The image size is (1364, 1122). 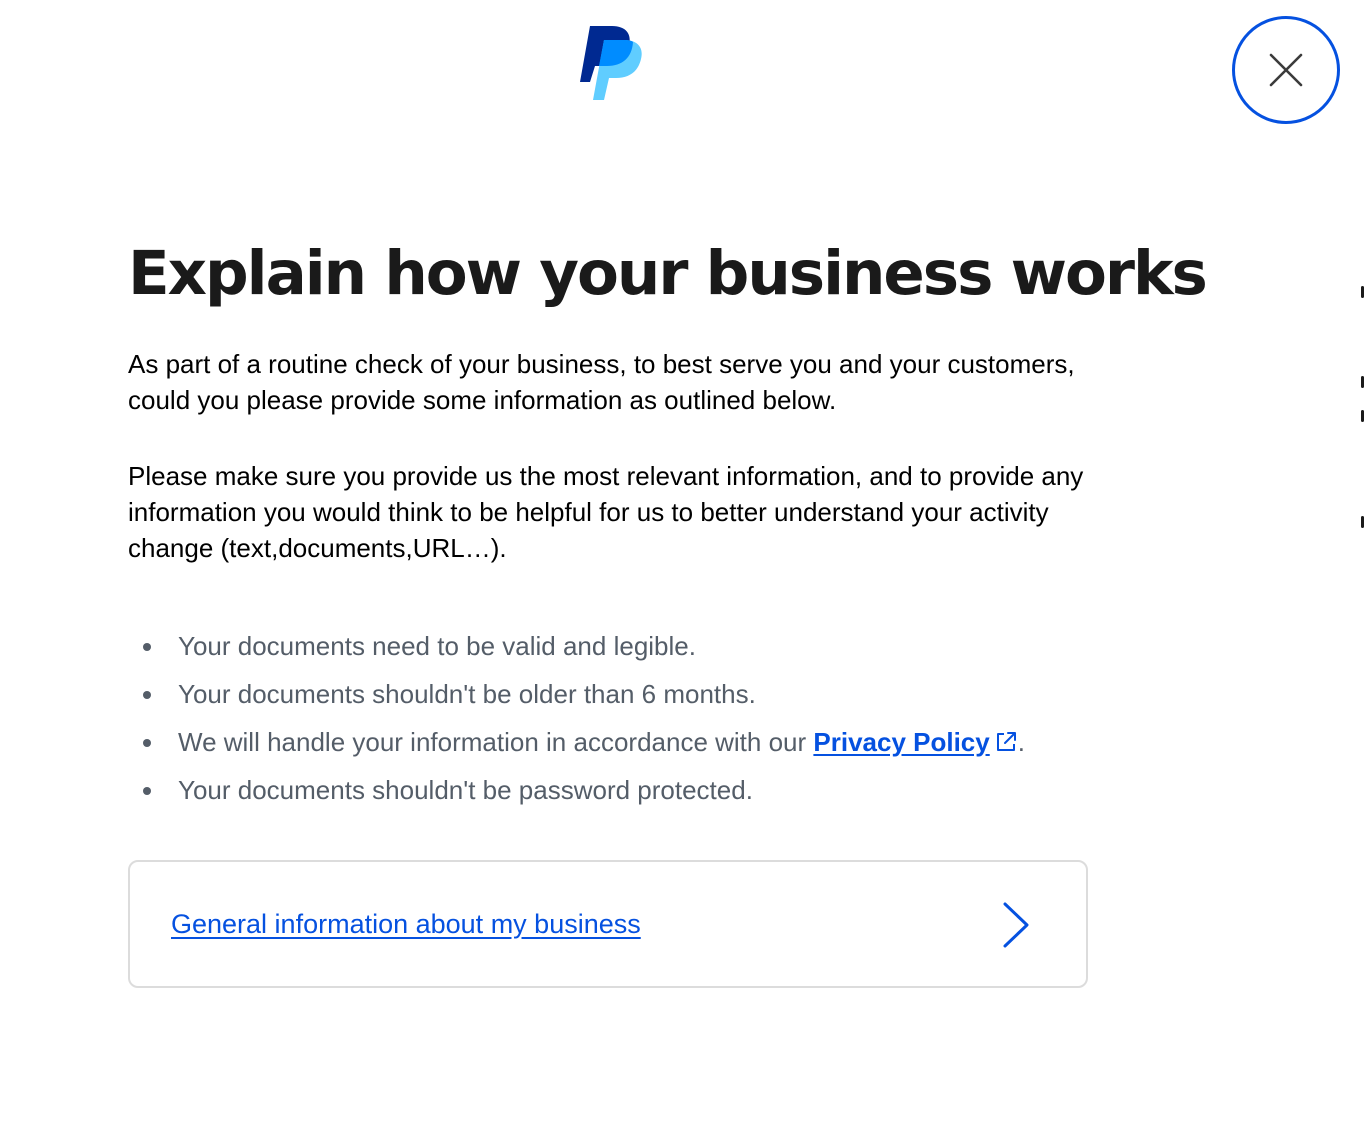 I want to click on general-info-link: General information about my business, so click(x=406, y=924).